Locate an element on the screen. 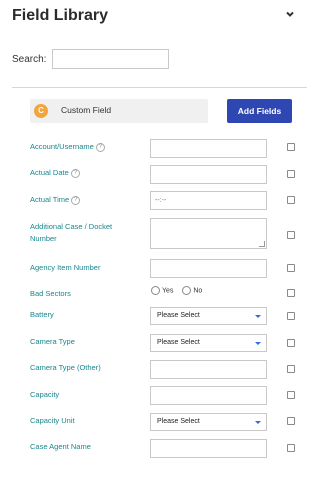 Image resolution: width=333 pixels, height=481 pixels. account-username-input is located at coordinates (208, 148).